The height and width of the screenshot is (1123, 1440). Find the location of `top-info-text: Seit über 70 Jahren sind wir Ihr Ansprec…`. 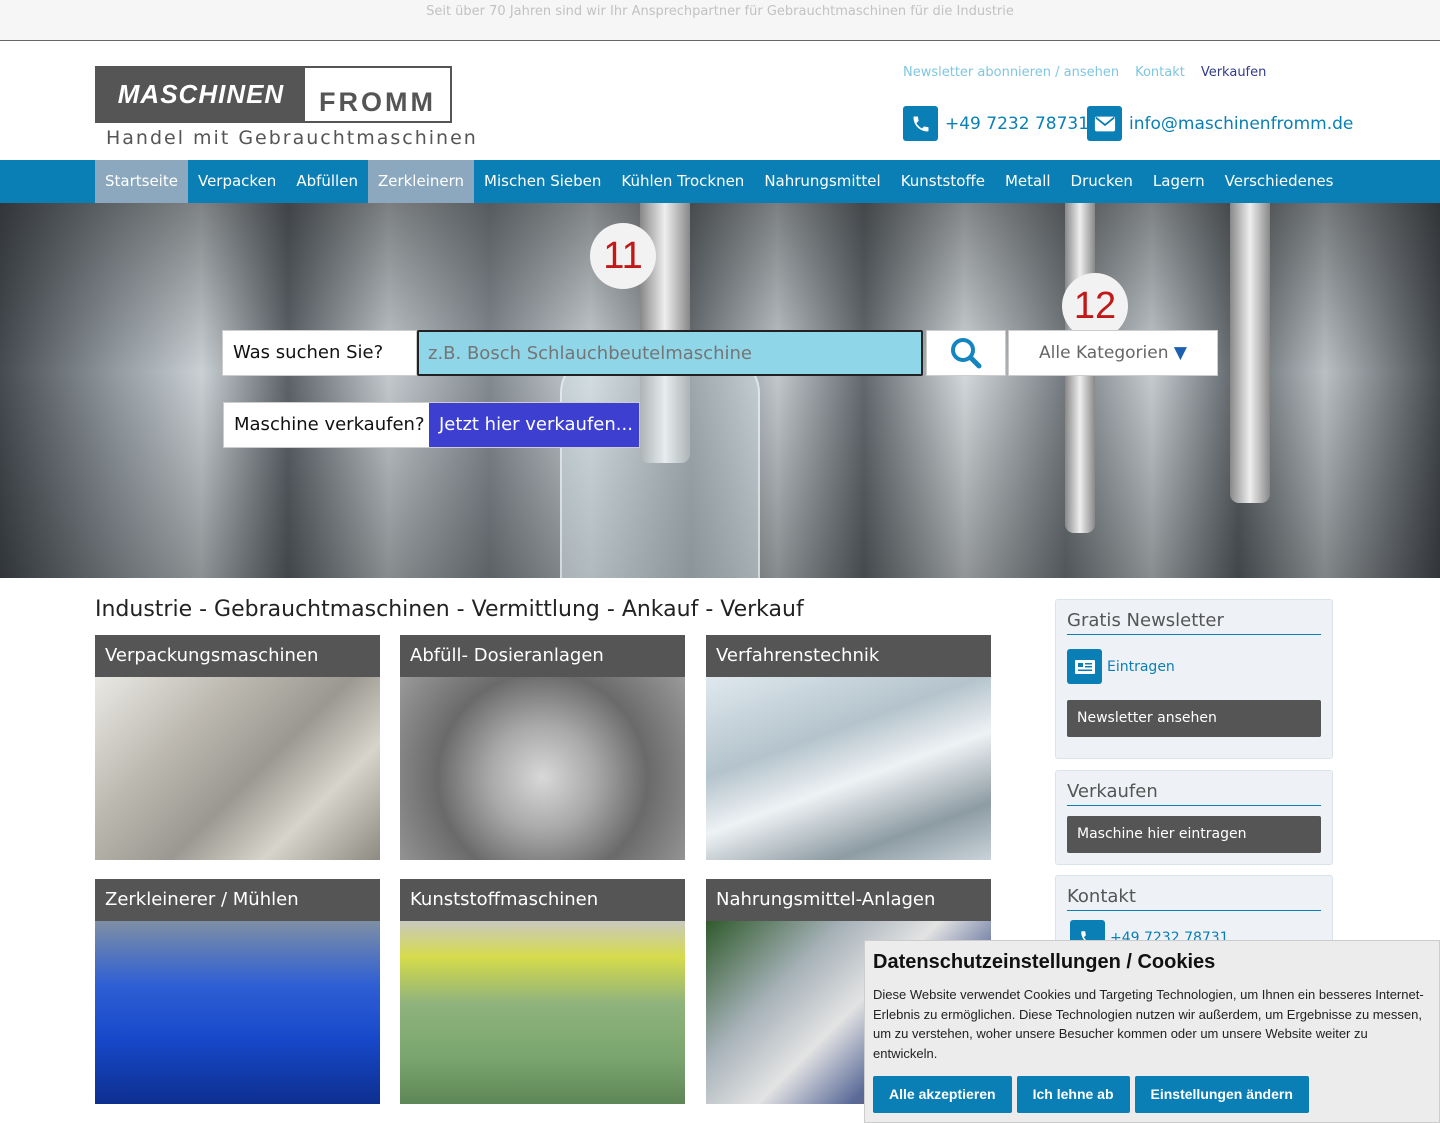

top-info-text: Seit über 70 Jahren sind wir Ihr Ansprec… is located at coordinates (720, 11).